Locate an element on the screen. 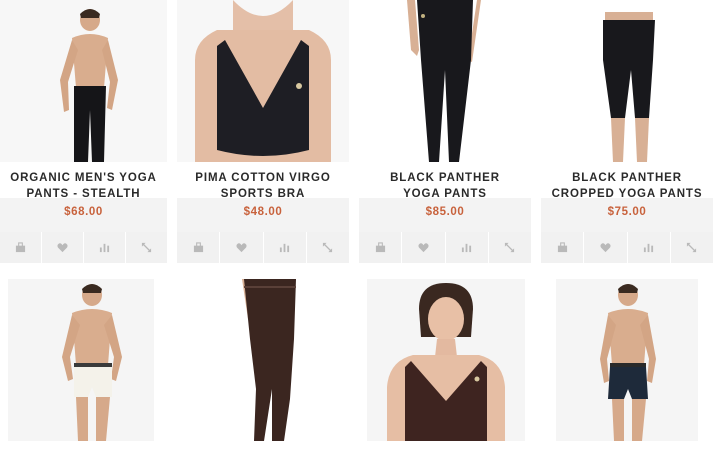  cropped-yoga-pants-image is located at coordinates (629, 87).